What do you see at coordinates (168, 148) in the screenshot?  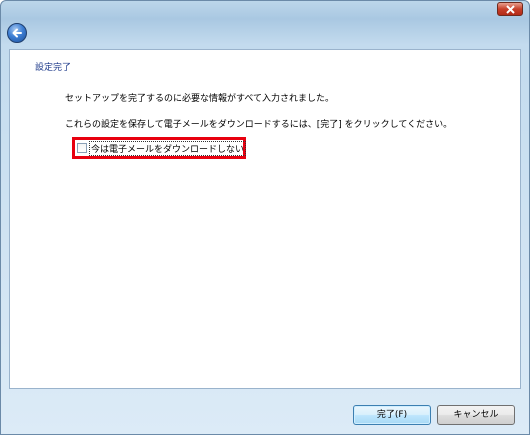 I see `skip-download-label: 今は電子メールをダウンロードしない` at bounding box center [168, 148].